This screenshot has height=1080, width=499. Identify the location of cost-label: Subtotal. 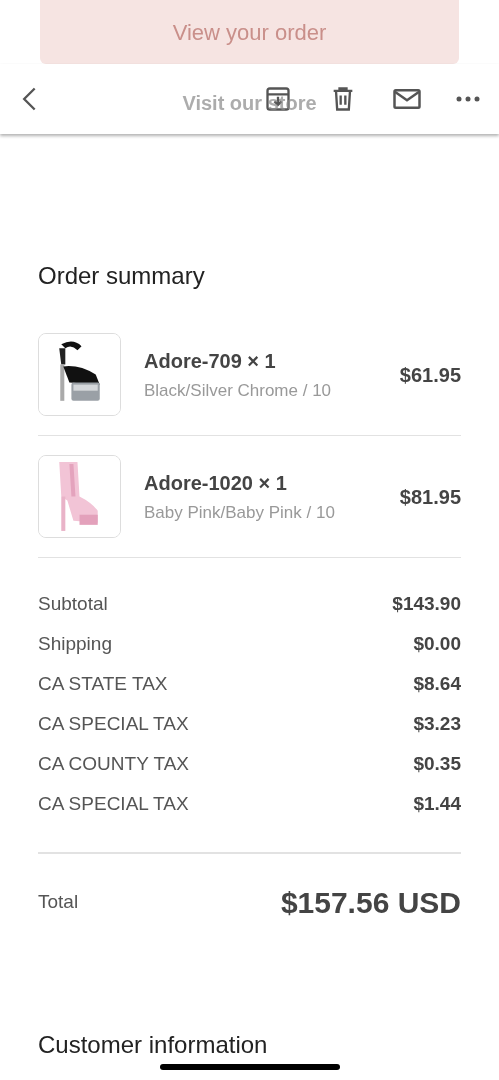
(73, 603).